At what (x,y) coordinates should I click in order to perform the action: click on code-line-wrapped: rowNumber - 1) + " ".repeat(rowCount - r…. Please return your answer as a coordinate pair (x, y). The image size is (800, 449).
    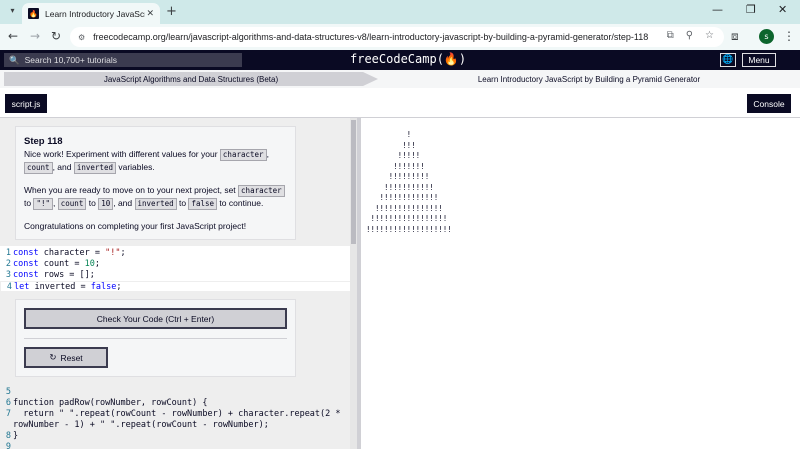
    Looking at the image, I should click on (134, 425).